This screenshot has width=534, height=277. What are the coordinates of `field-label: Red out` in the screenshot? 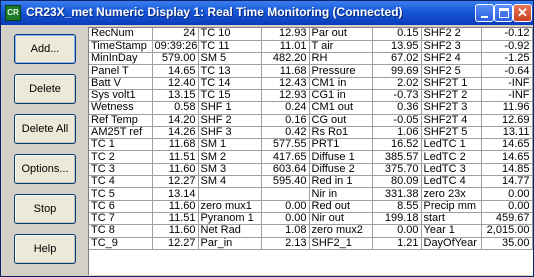 It's located at (341, 206).